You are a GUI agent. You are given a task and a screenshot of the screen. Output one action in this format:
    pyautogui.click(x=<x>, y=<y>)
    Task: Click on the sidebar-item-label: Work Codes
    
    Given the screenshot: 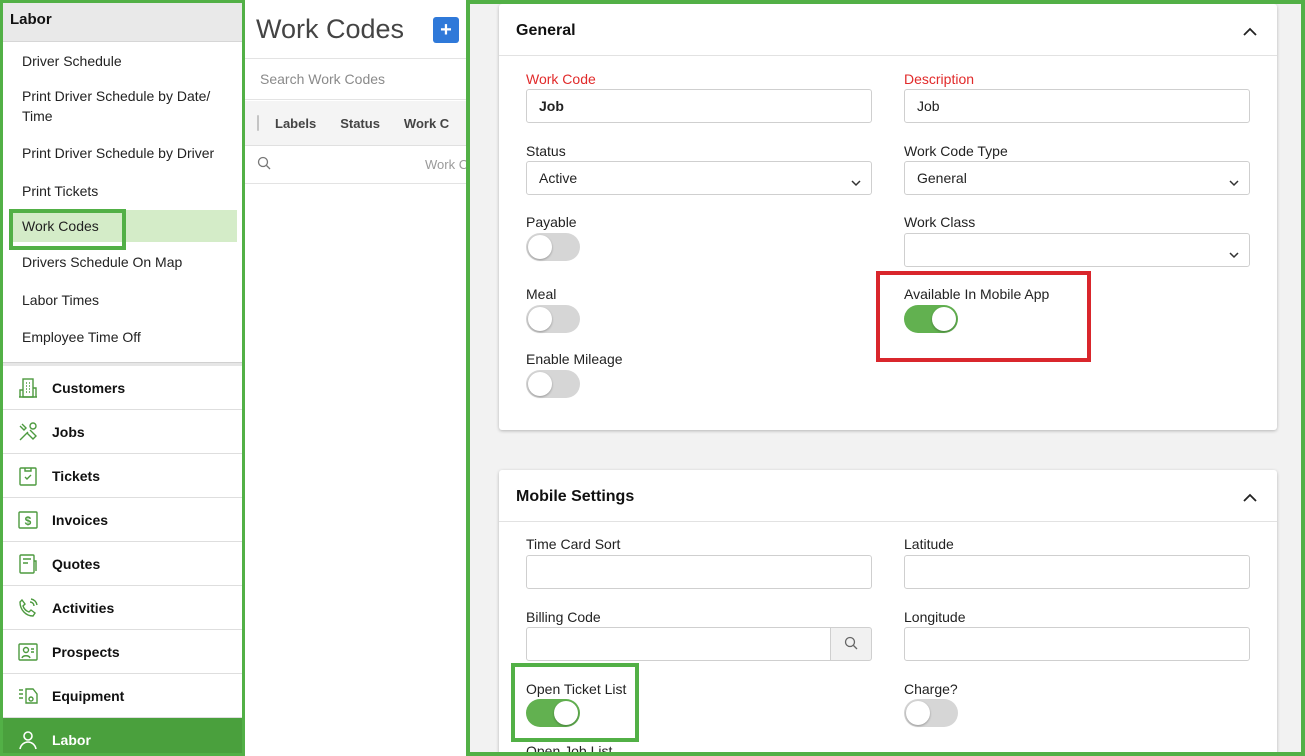 What is the action you would take?
    pyautogui.click(x=60, y=226)
    